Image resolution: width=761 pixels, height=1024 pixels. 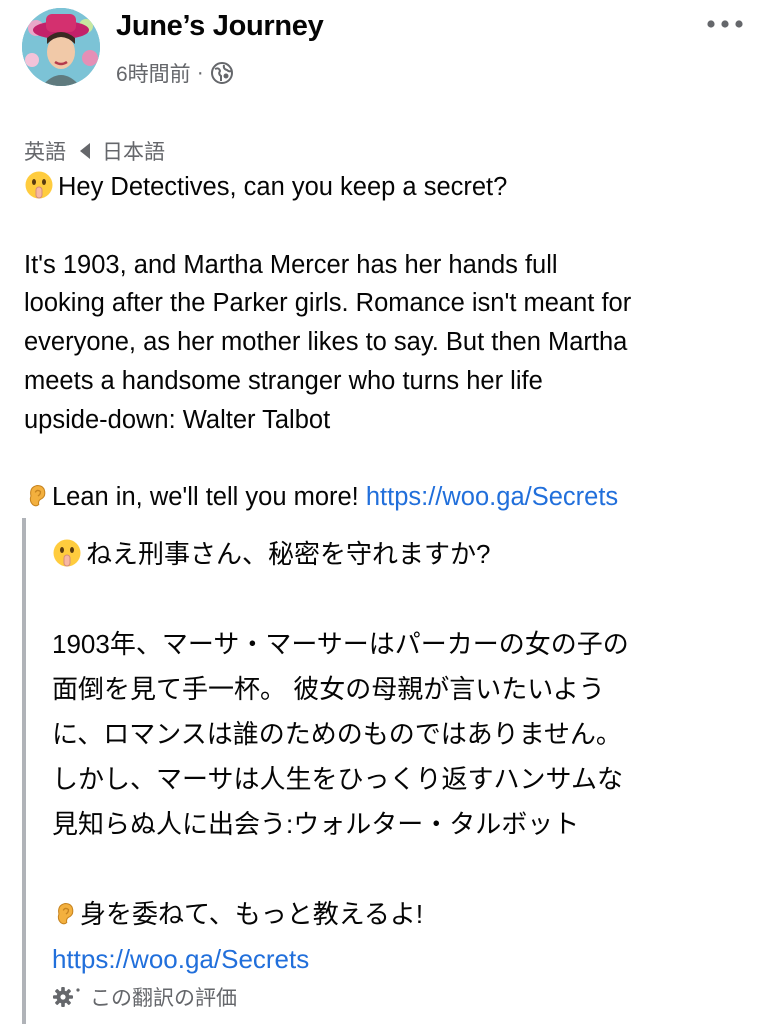 What do you see at coordinates (221, 73) in the screenshot?
I see `globe-icon` at bounding box center [221, 73].